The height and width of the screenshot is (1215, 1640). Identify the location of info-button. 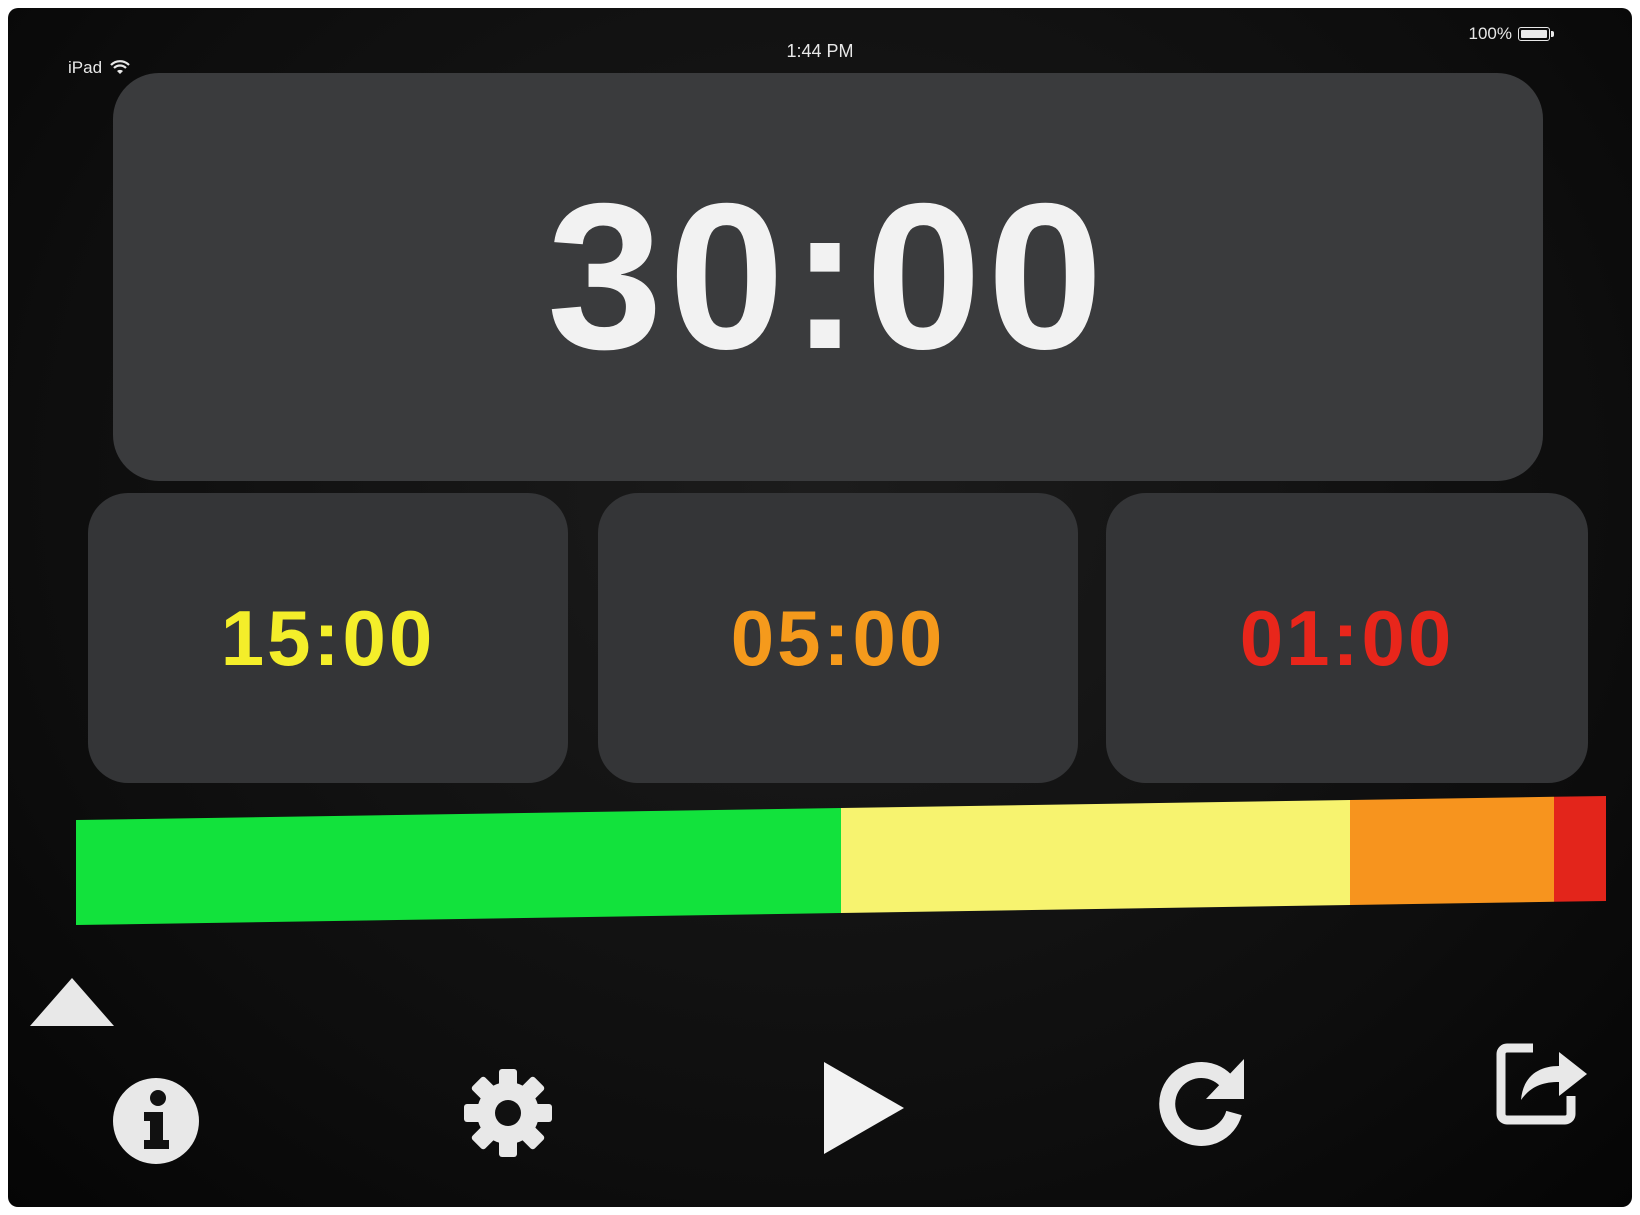
(155, 1120).